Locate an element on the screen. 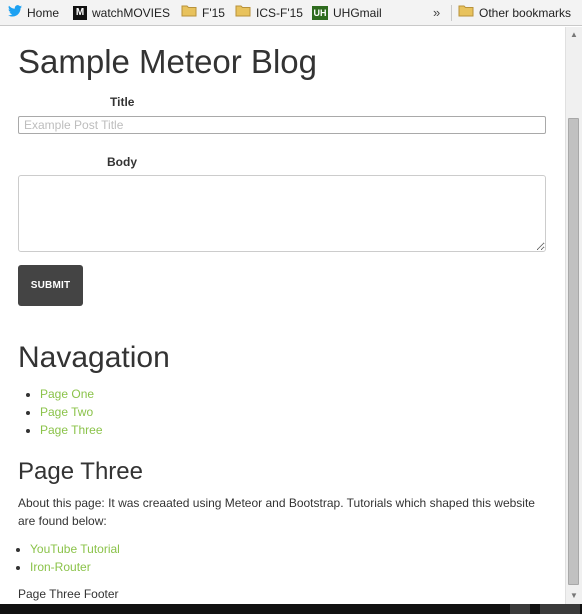 The width and height of the screenshot is (582, 614). nav-link-page-one: Page One is located at coordinates (67, 394).